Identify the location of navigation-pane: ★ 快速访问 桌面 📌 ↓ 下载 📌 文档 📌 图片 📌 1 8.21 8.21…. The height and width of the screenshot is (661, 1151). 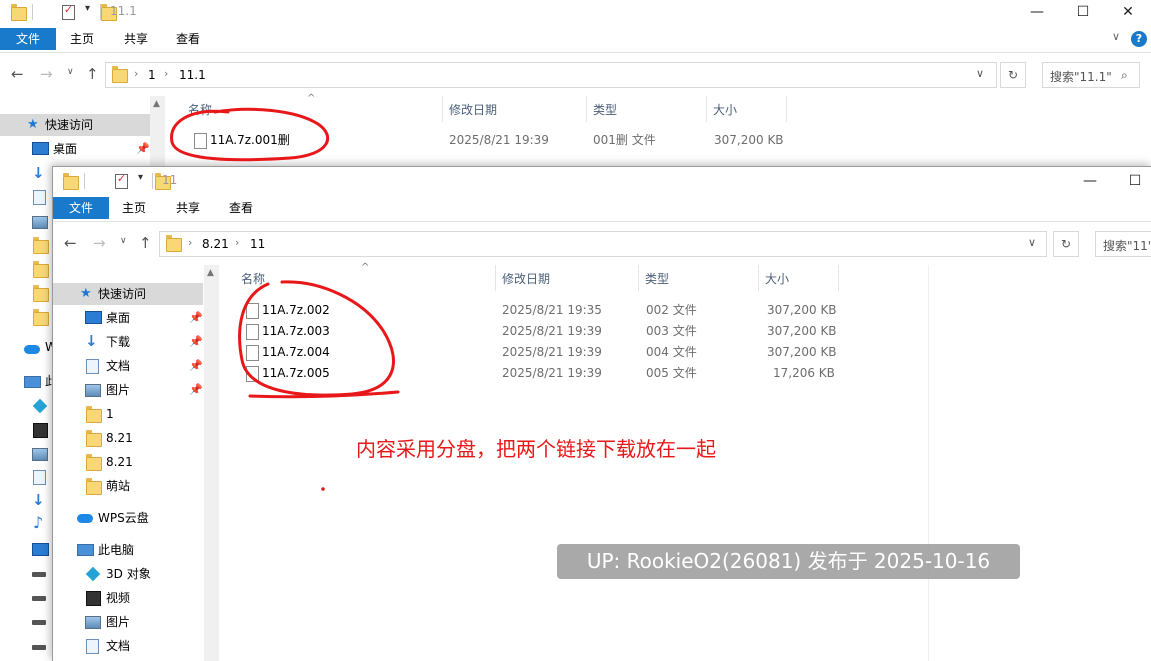
(128, 463).